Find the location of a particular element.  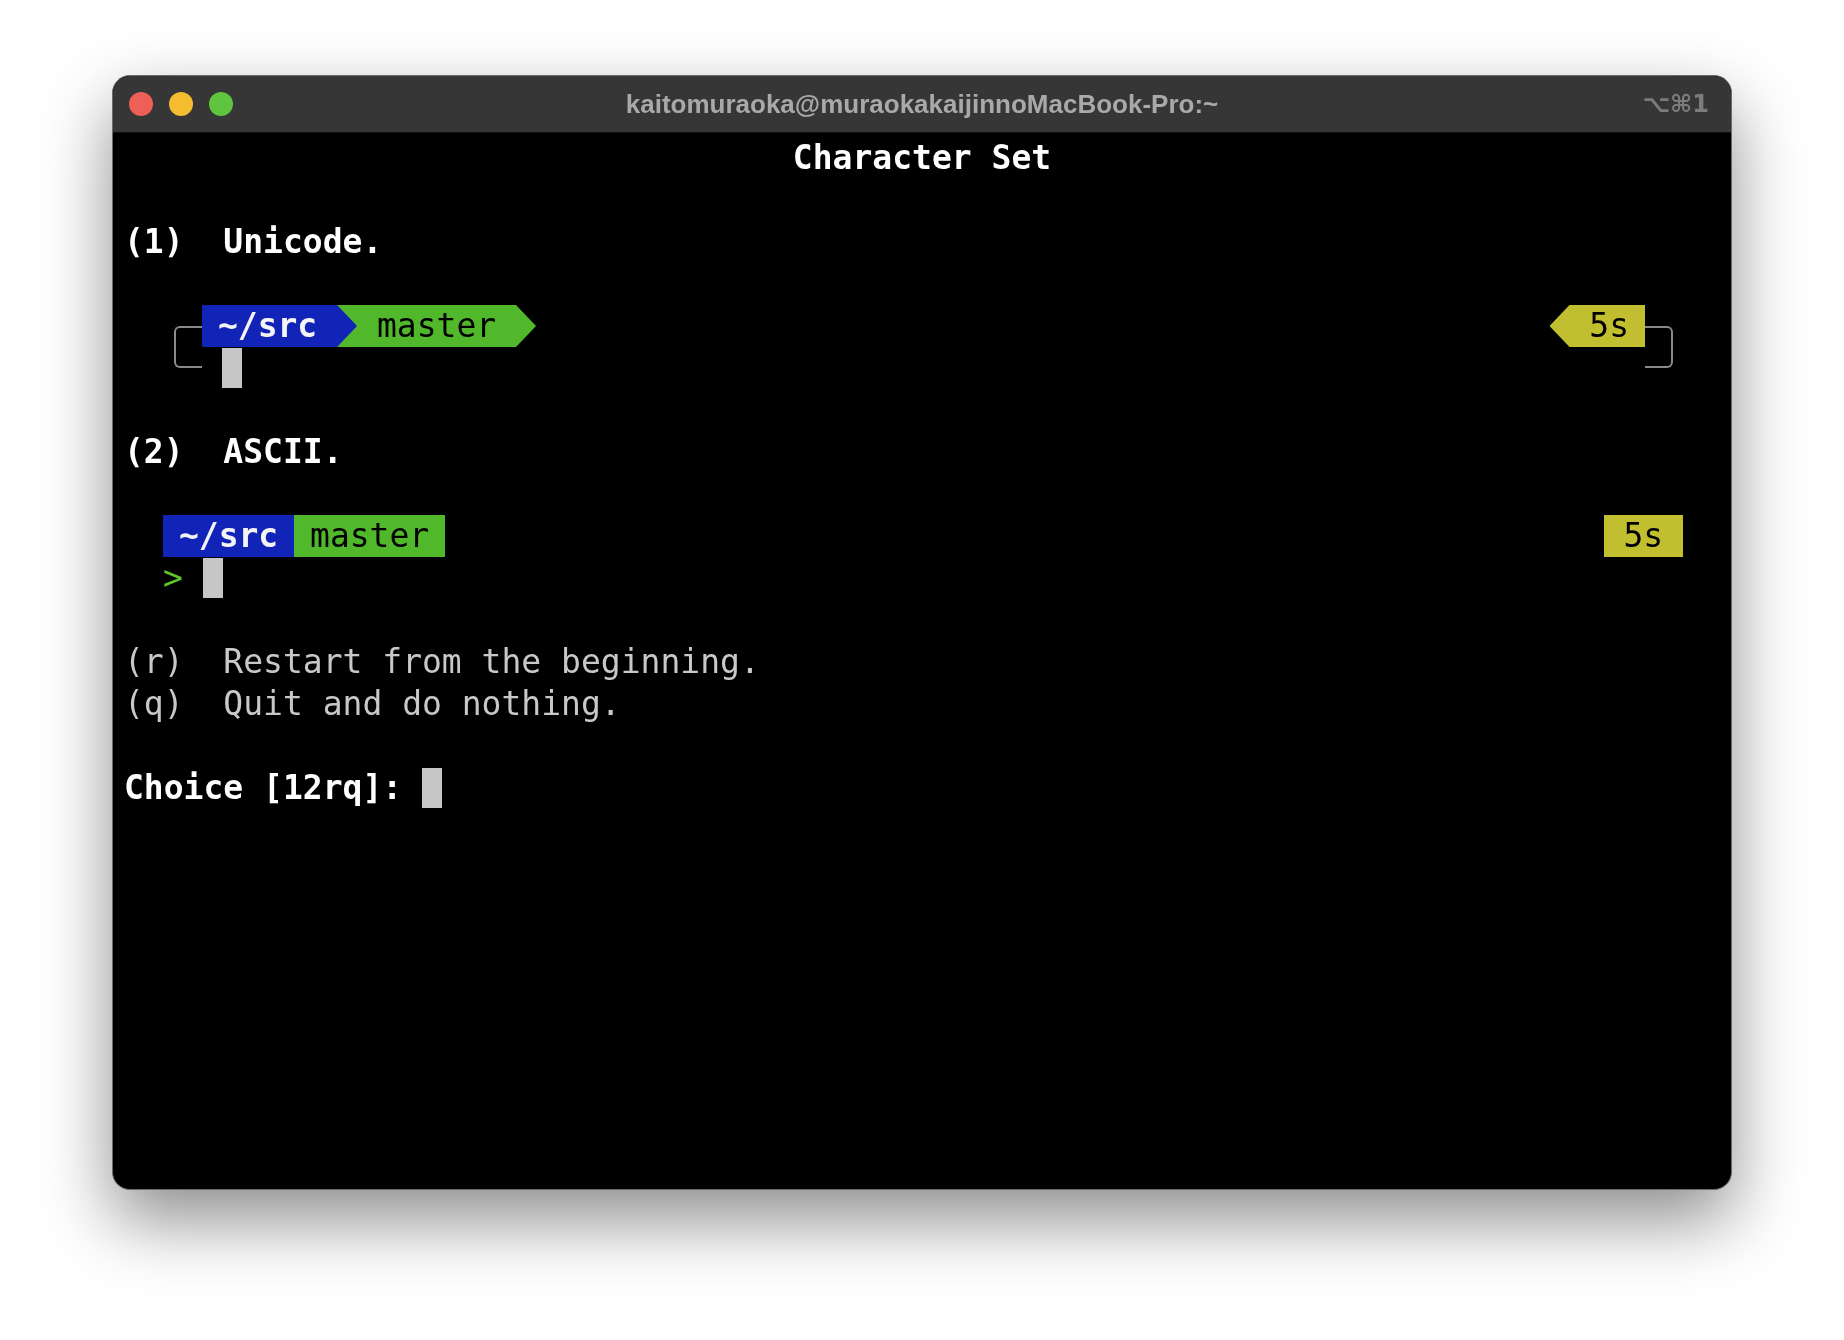

option-label: Quit and do nothing. is located at coordinates (422, 704).